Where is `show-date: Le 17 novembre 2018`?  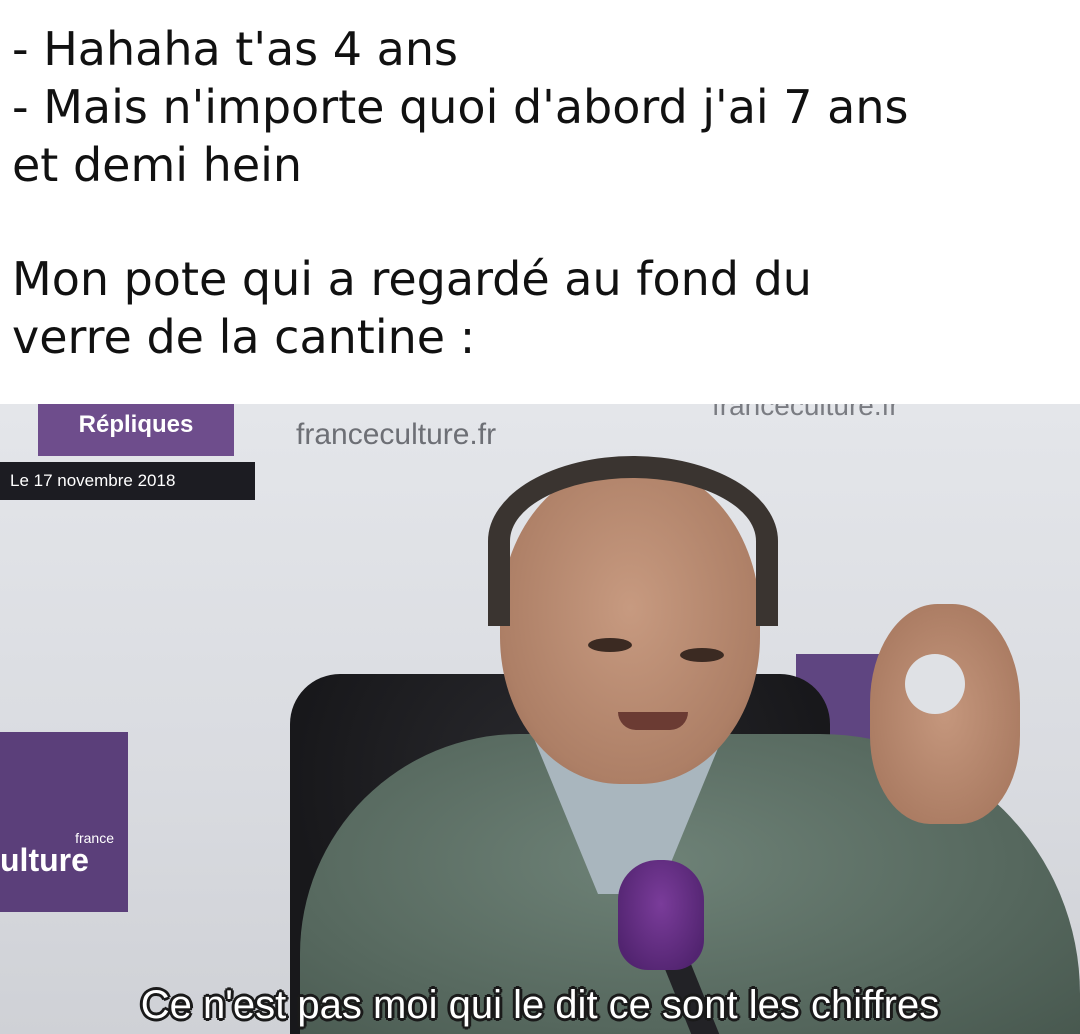 show-date: Le 17 novembre 2018 is located at coordinates (127, 481).